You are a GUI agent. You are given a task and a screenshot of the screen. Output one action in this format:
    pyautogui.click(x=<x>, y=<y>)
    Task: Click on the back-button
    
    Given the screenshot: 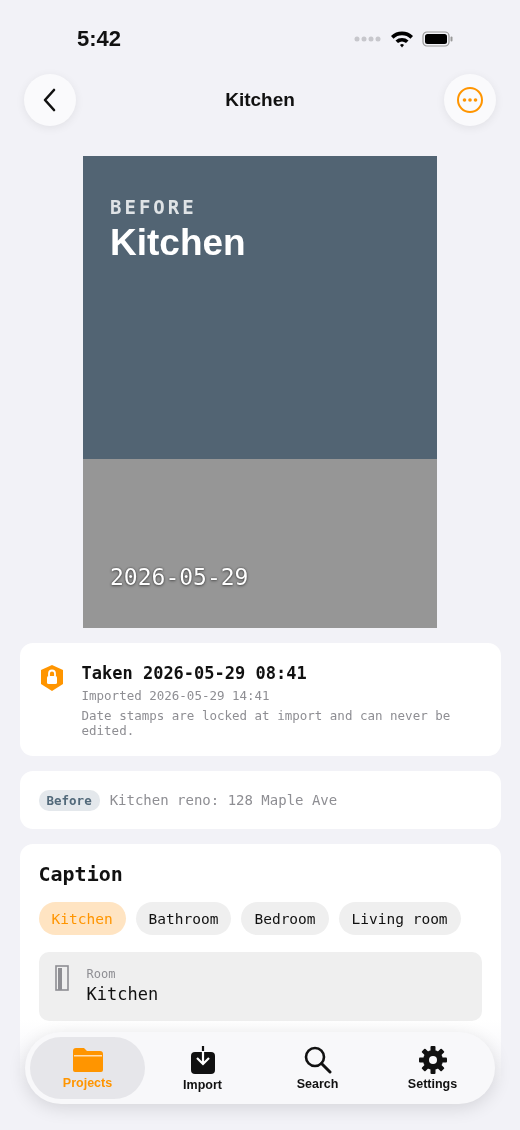 What is the action you would take?
    pyautogui.click(x=50, y=100)
    